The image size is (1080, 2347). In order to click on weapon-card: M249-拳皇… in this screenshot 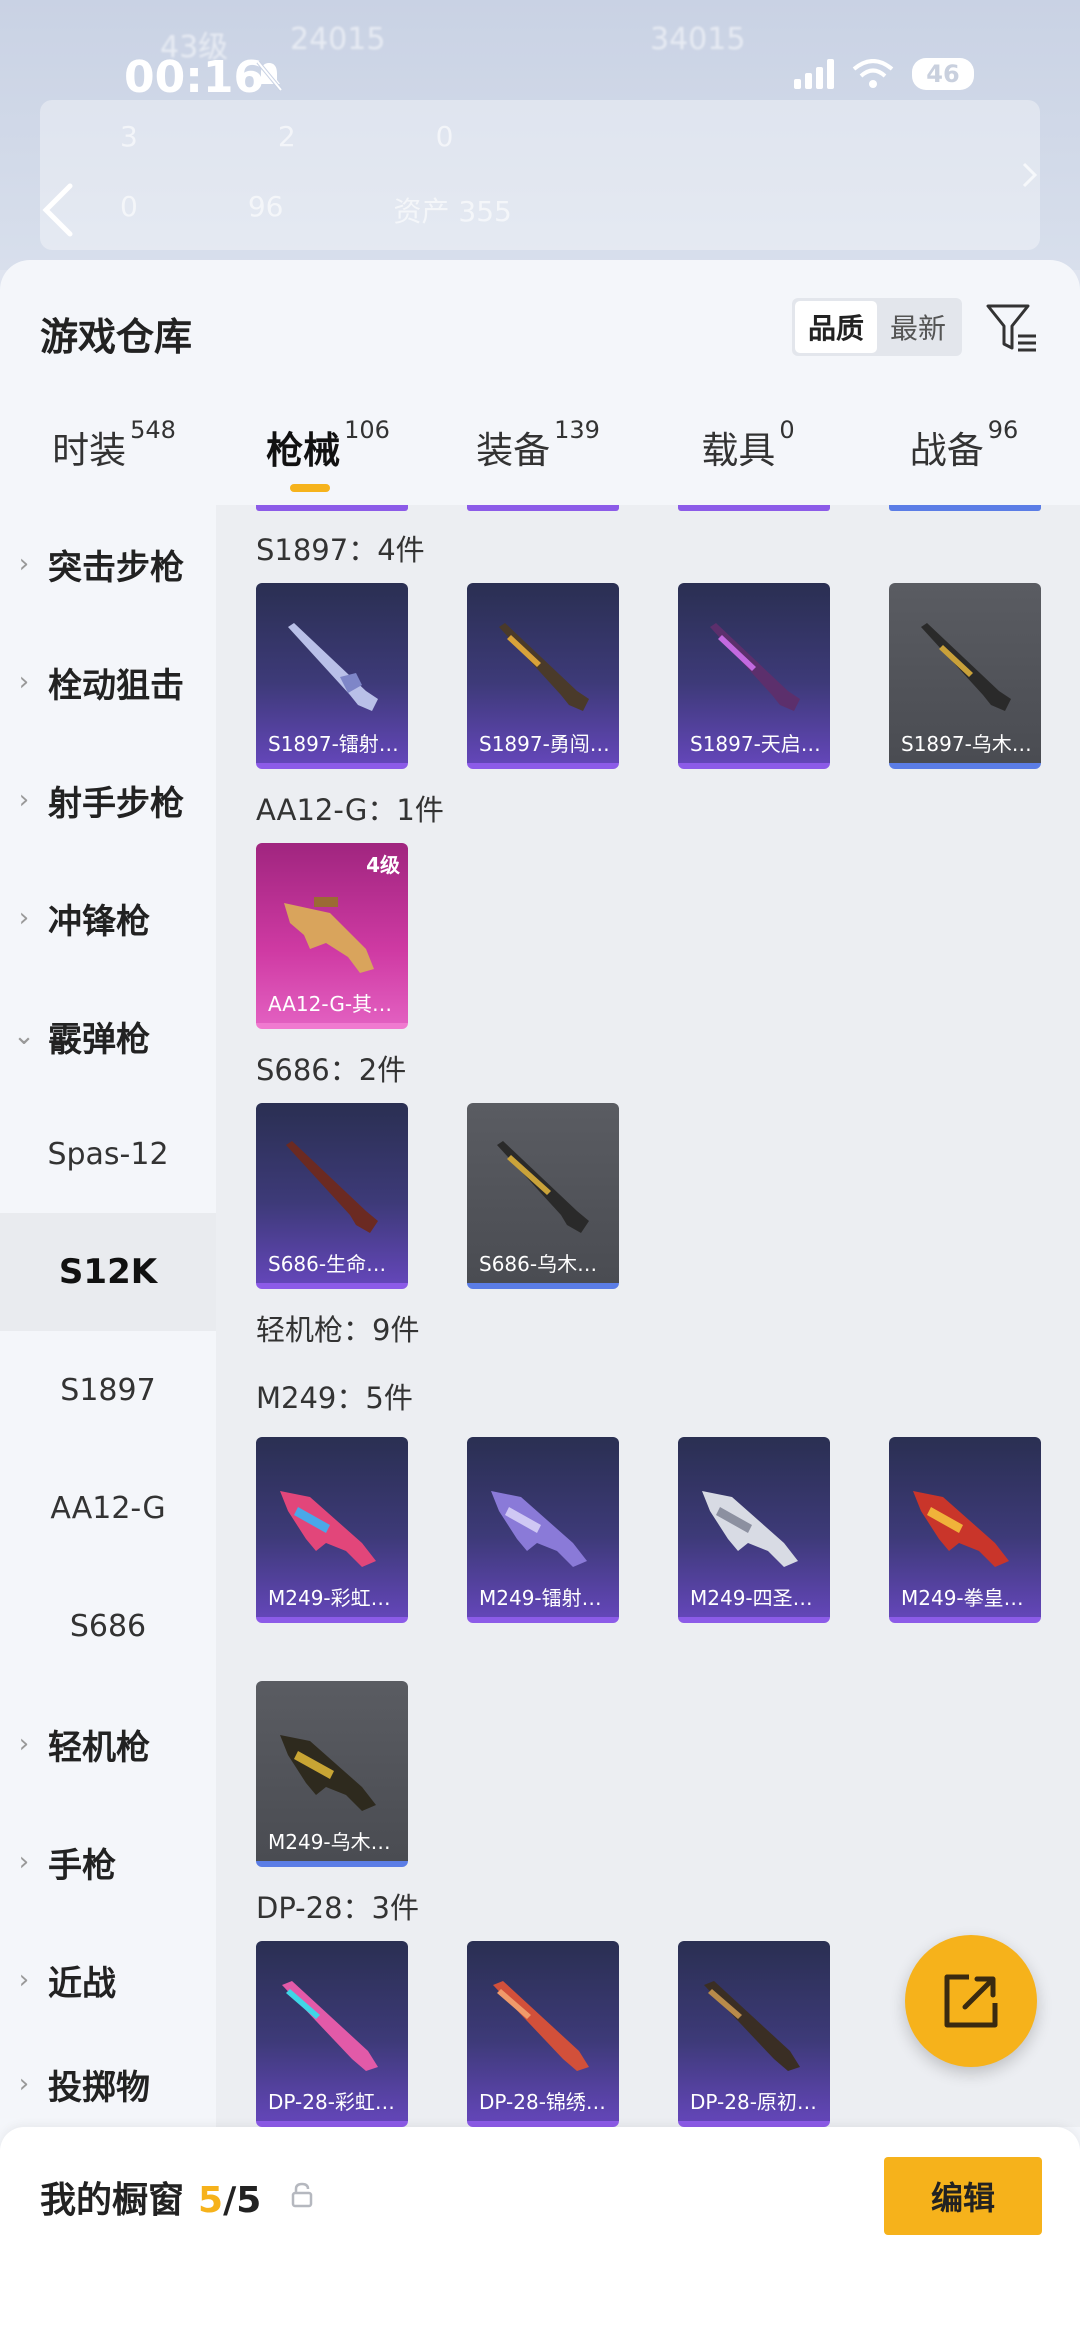, I will do `click(965, 1530)`.